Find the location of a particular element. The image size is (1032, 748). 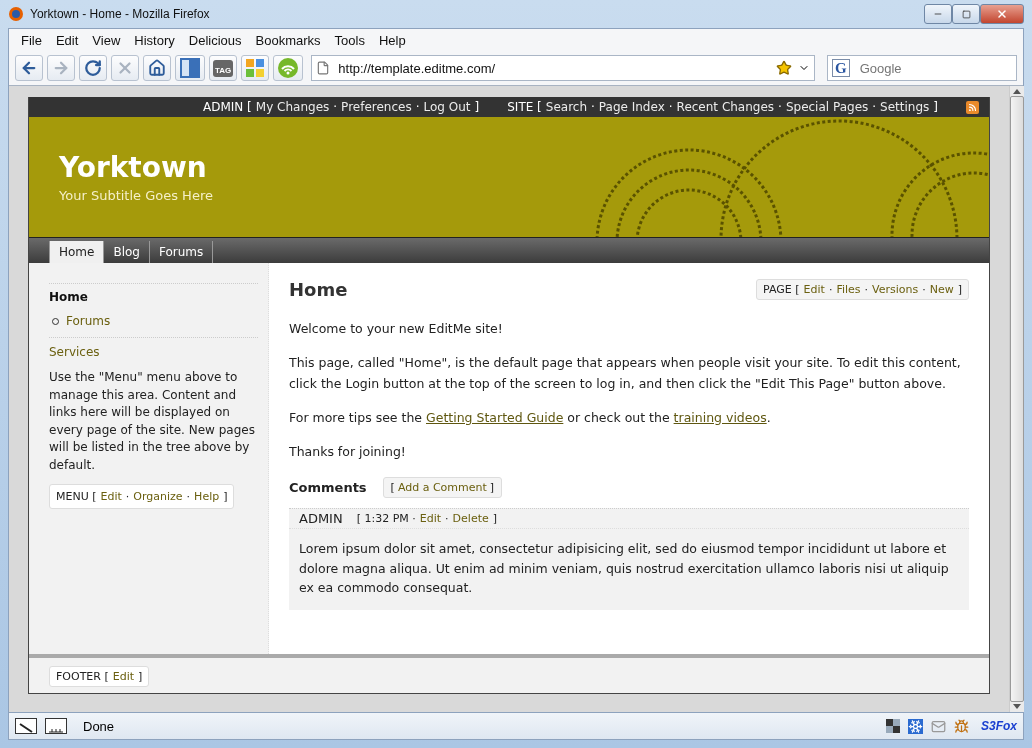

stop-icon is located at coordinates (125, 68).